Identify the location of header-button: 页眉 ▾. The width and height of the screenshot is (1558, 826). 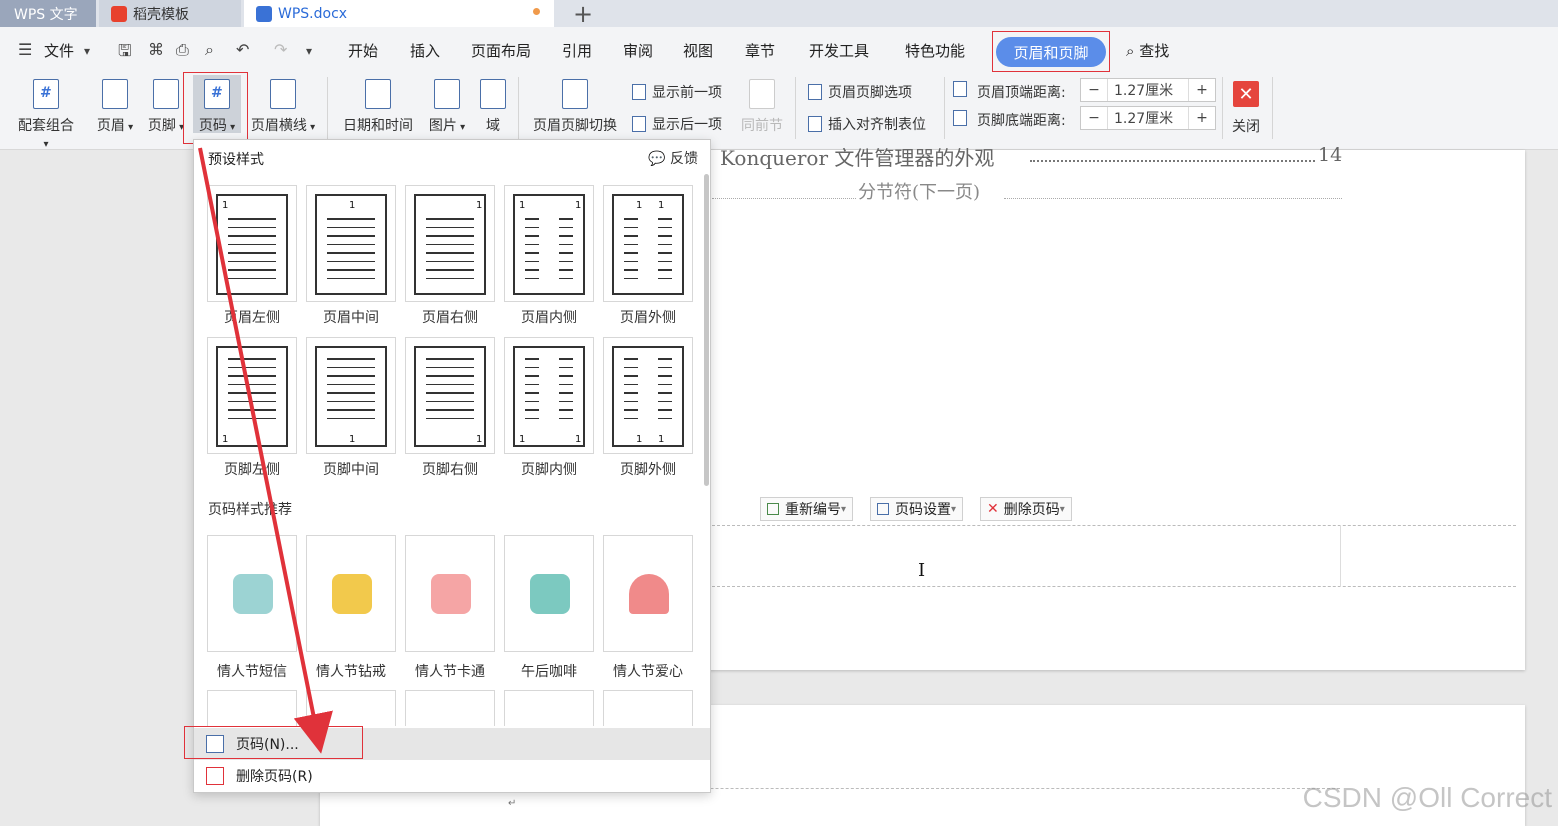
(115, 107).